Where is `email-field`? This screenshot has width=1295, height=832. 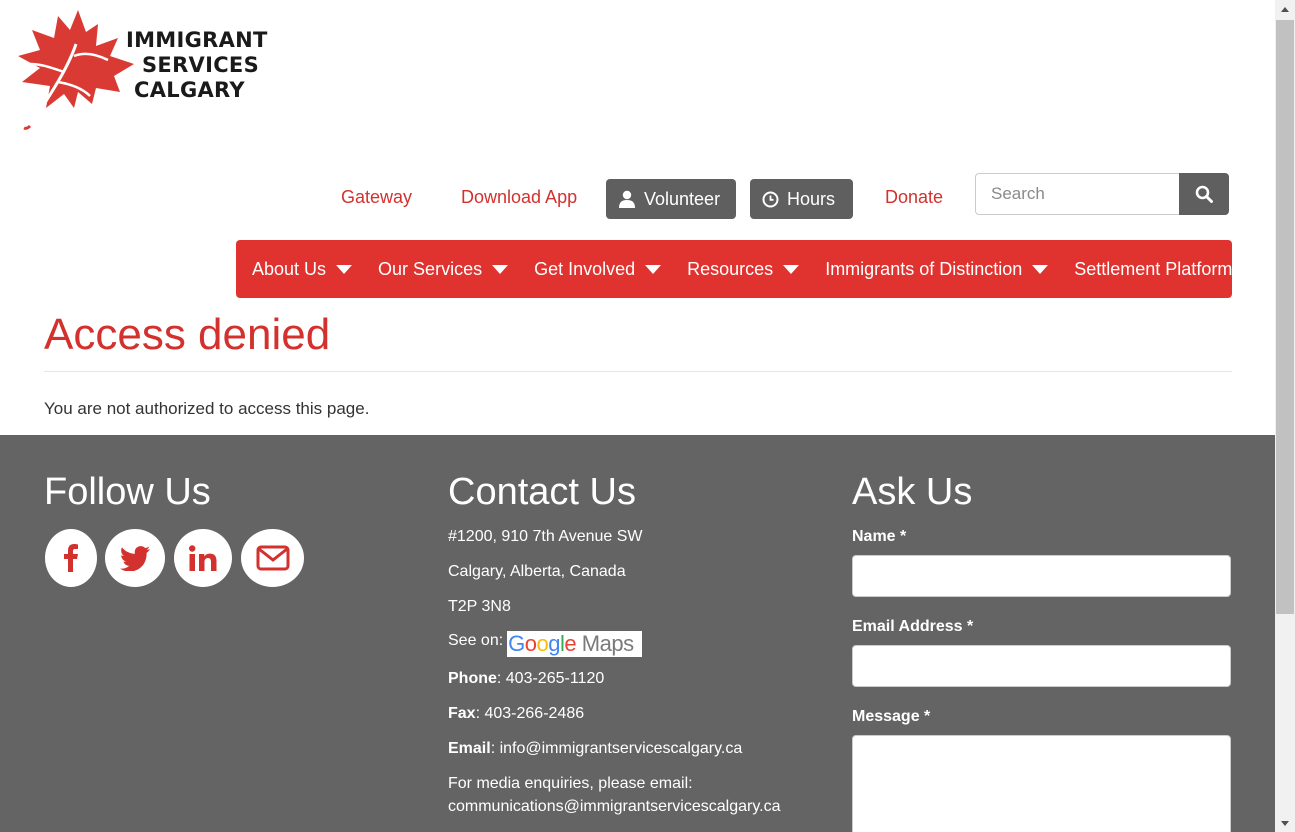
email-field is located at coordinates (1041, 666).